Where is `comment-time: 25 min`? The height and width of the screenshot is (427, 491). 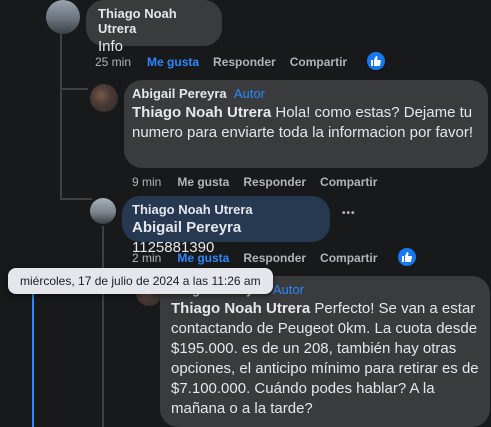
comment-time: 25 min is located at coordinates (113, 62).